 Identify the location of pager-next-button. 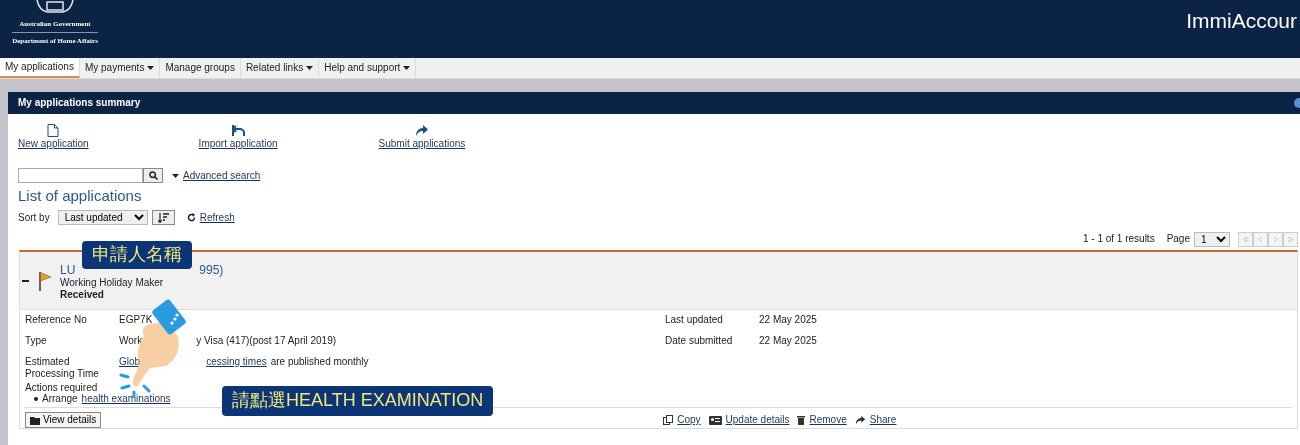
(1275, 239).